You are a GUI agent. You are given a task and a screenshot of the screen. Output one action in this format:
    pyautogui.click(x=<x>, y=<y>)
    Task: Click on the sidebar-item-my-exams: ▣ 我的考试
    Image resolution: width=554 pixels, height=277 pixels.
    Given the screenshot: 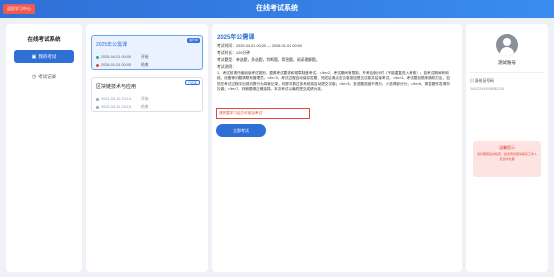 What is the action you would take?
    pyautogui.click(x=44, y=56)
    